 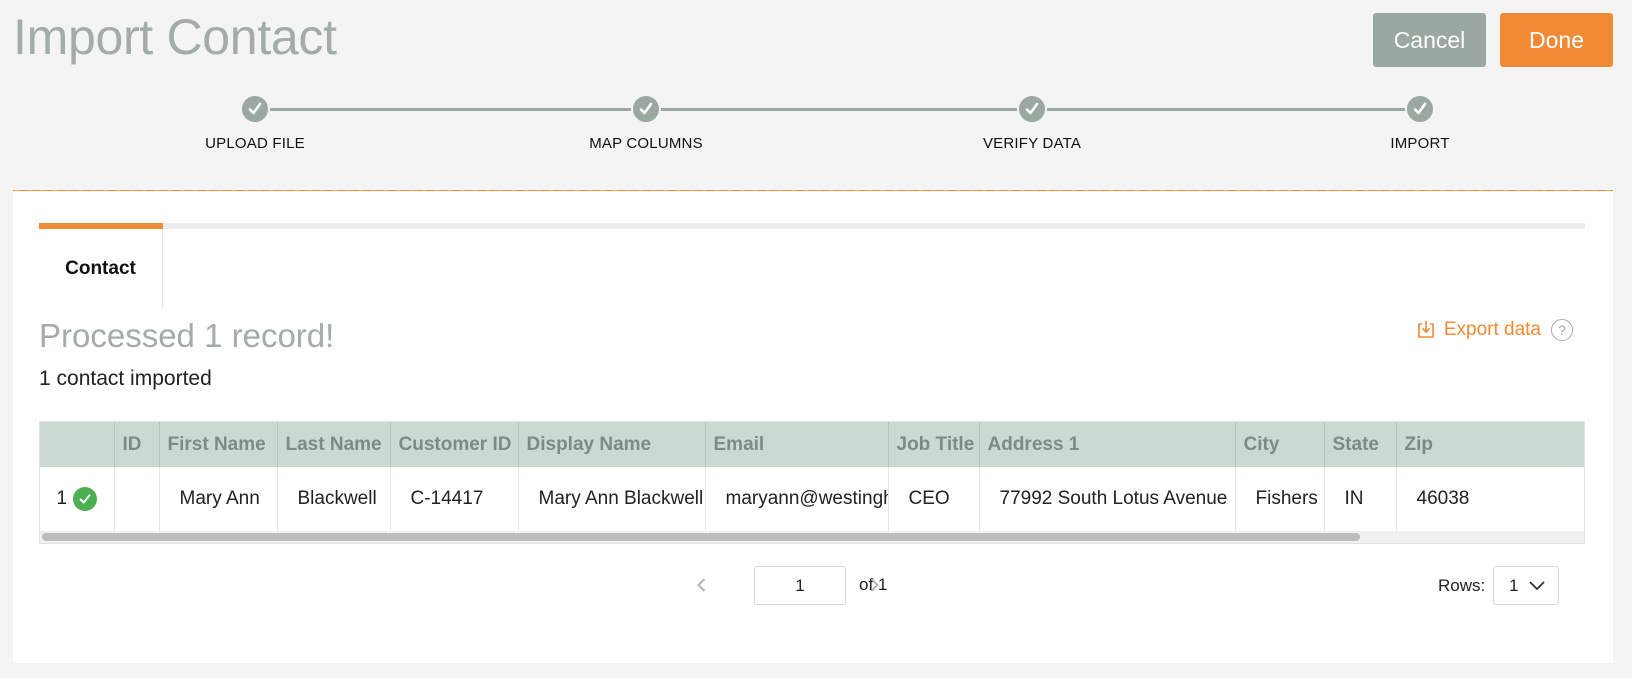 What do you see at coordinates (62, 499) in the screenshot?
I see `row-number: 1` at bounding box center [62, 499].